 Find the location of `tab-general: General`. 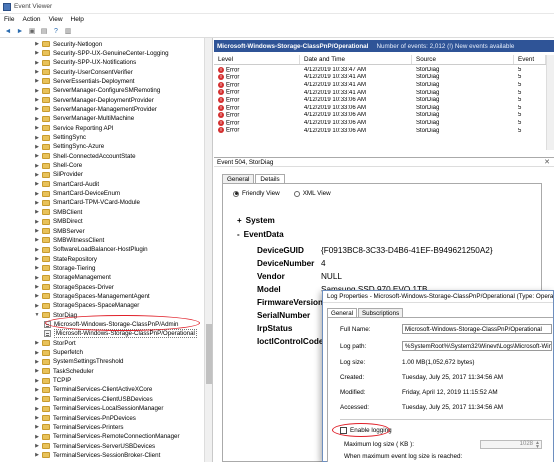

tab-general: General is located at coordinates (238, 178).